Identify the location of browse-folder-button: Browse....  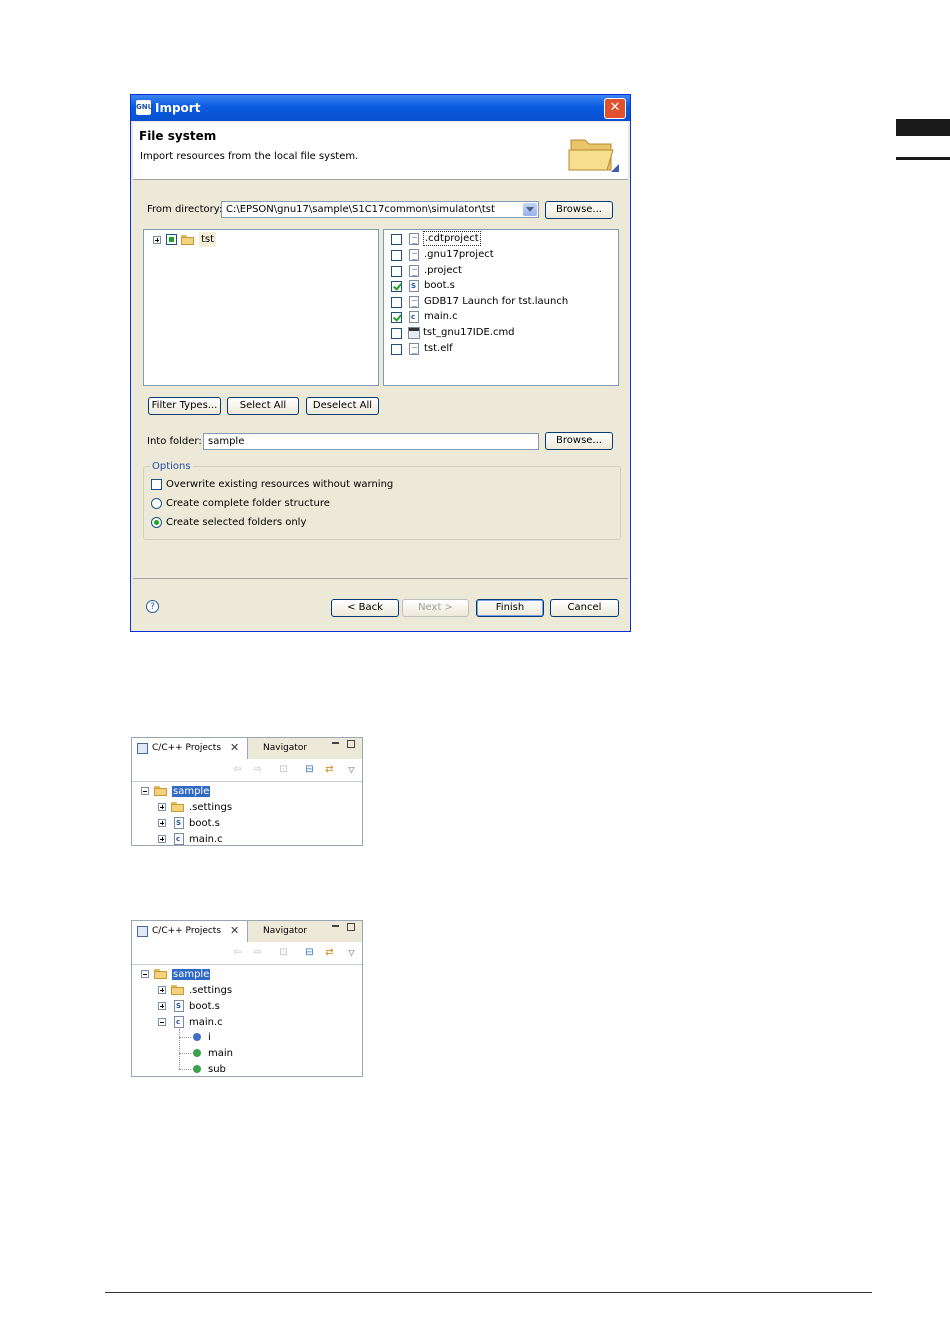
(579, 441).